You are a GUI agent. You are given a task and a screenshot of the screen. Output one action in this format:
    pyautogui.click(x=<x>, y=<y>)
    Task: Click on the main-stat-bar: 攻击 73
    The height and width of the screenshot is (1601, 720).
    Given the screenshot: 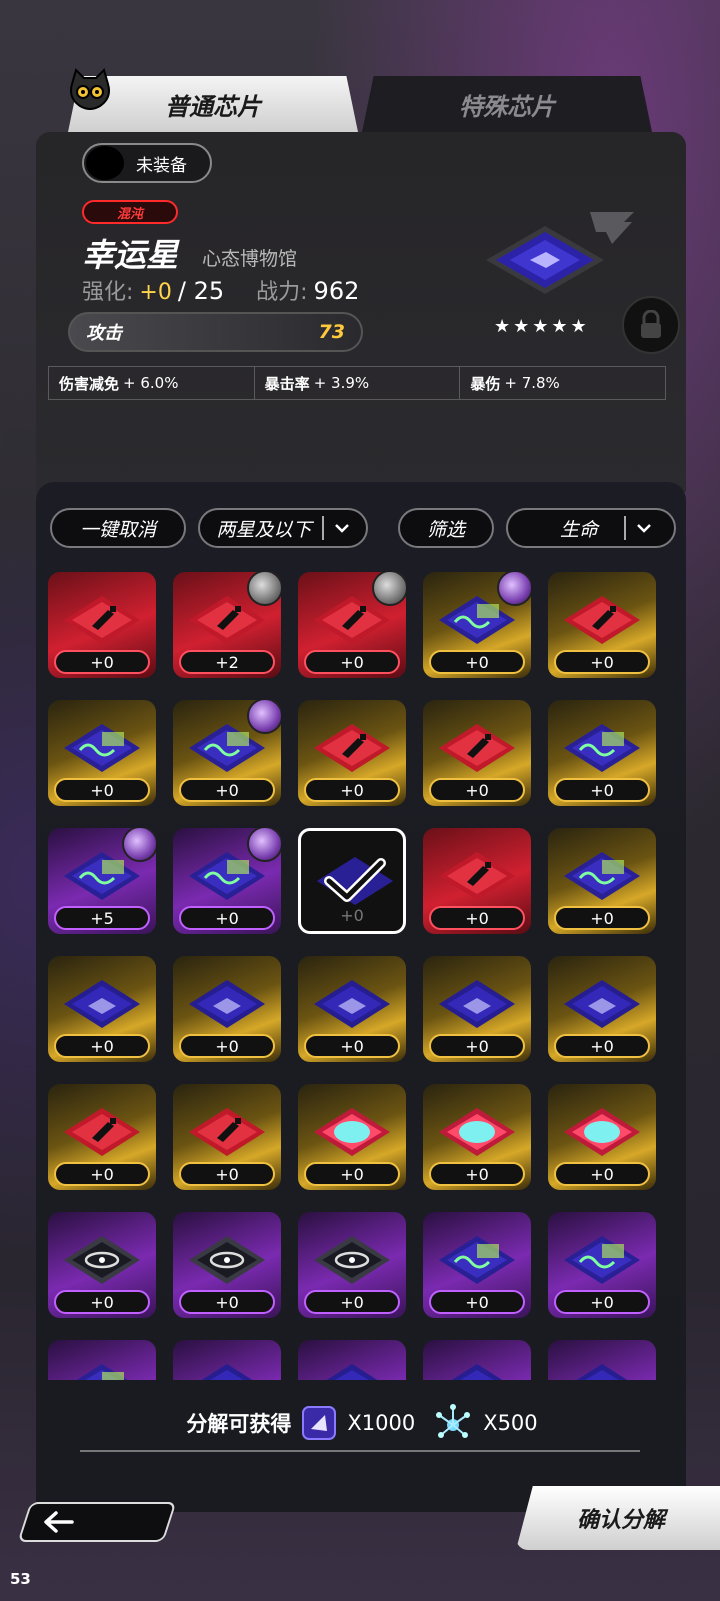 What is the action you would take?
    pyautogui.click(x=215, y=332)
    